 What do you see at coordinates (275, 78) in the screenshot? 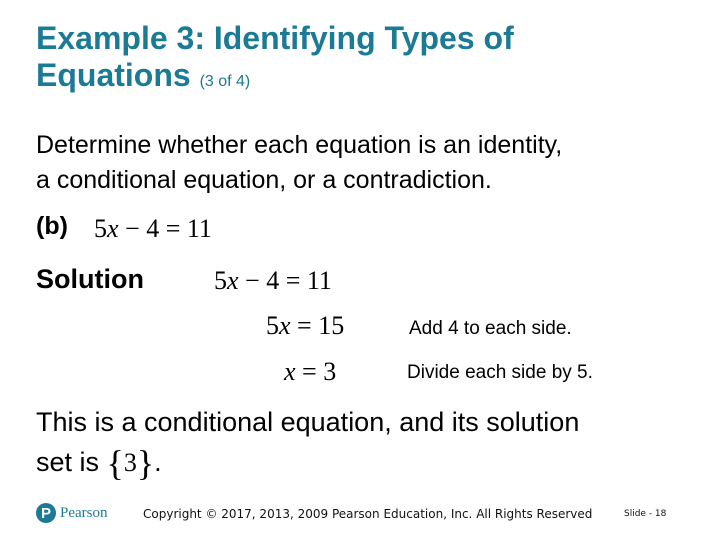
I see `title-line-2: Equations (3 of 4)` at bounding box center [275, 78].